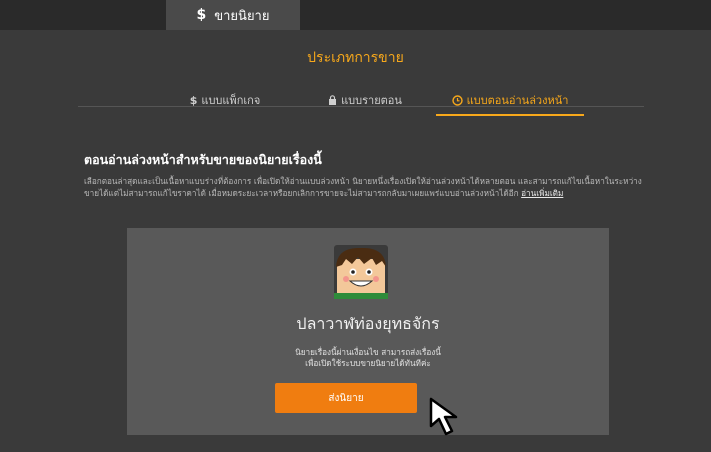  Describe the element at coordinates (231, 100) in the screenshot. I see `tab-package-label: แบบแพ็กเกจ` at that location.